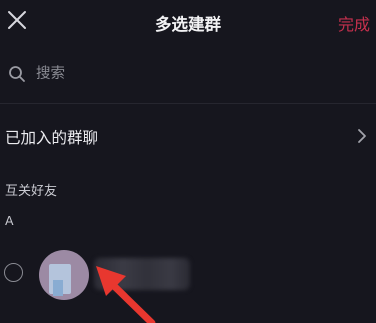 The image size is (376, 323). I want to click on joined-groups-label: 已加入的群聊, so click(52, 138).